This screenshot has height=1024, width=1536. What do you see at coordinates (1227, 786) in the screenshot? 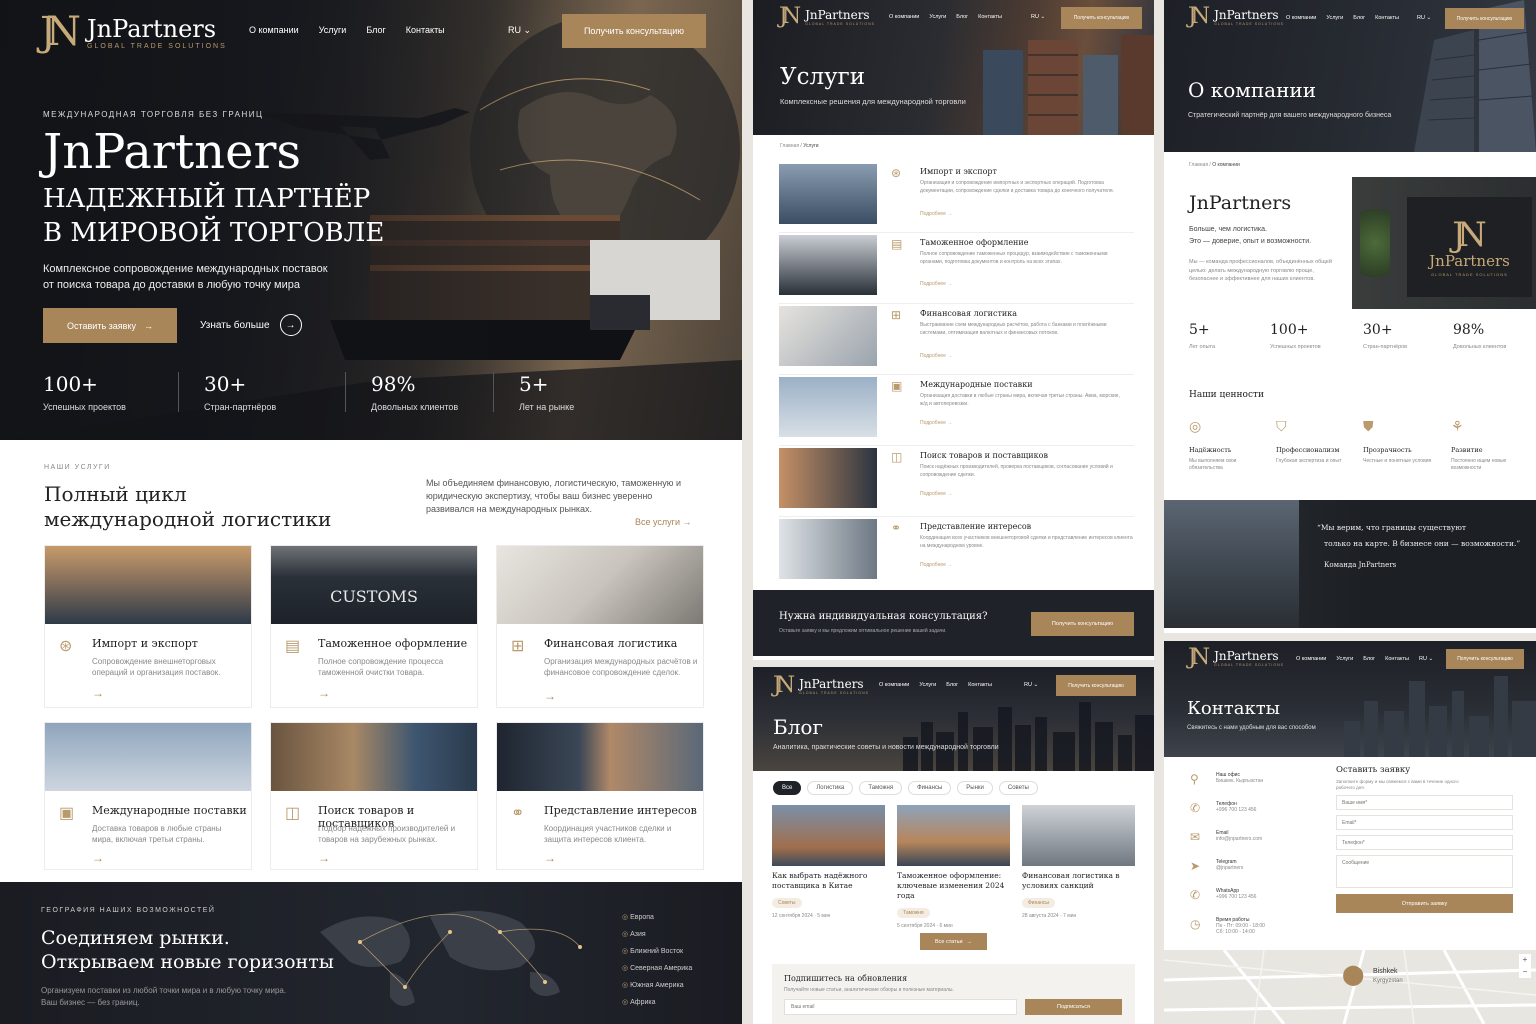
I see `contact-item: ⚲ Наш офис Бишкек, Кыргызстан` at bounding box center [1227, 786].